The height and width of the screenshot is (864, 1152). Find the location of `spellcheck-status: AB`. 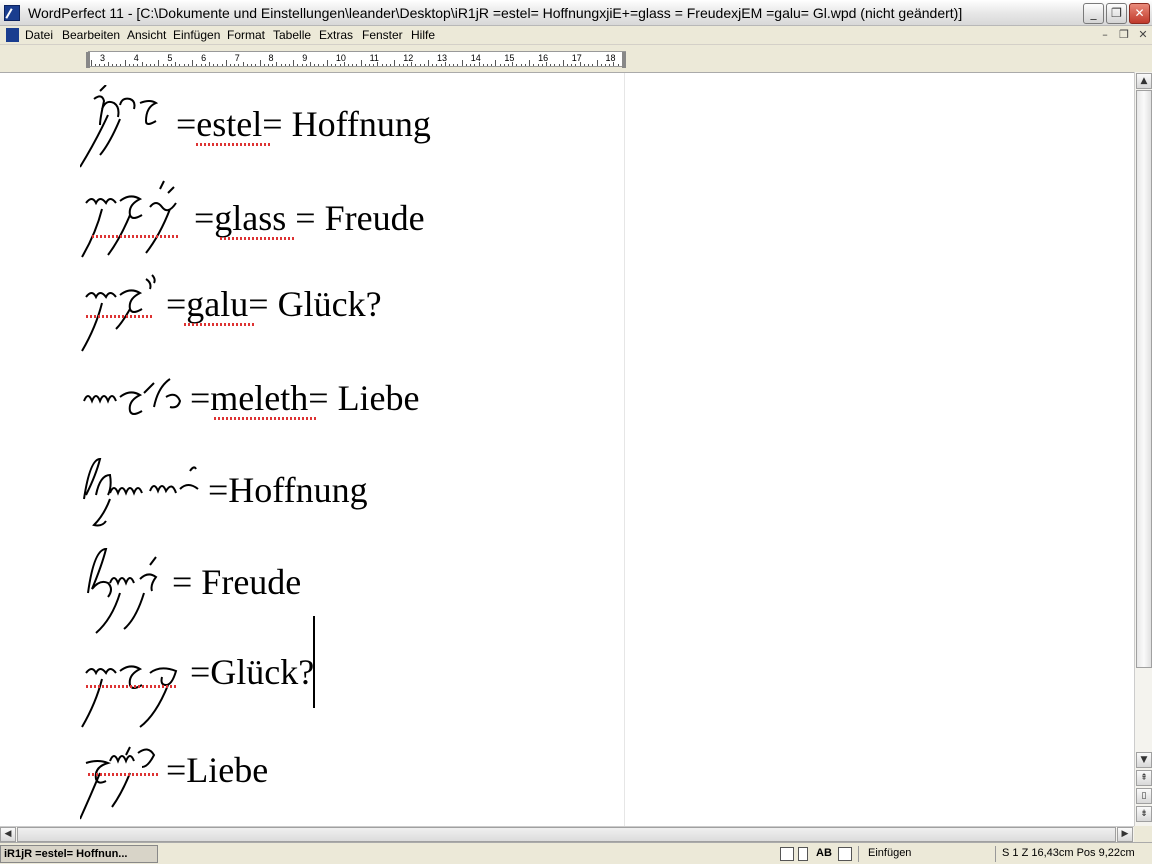

spellcheck-status: AB is located at coordinates (824, 853).